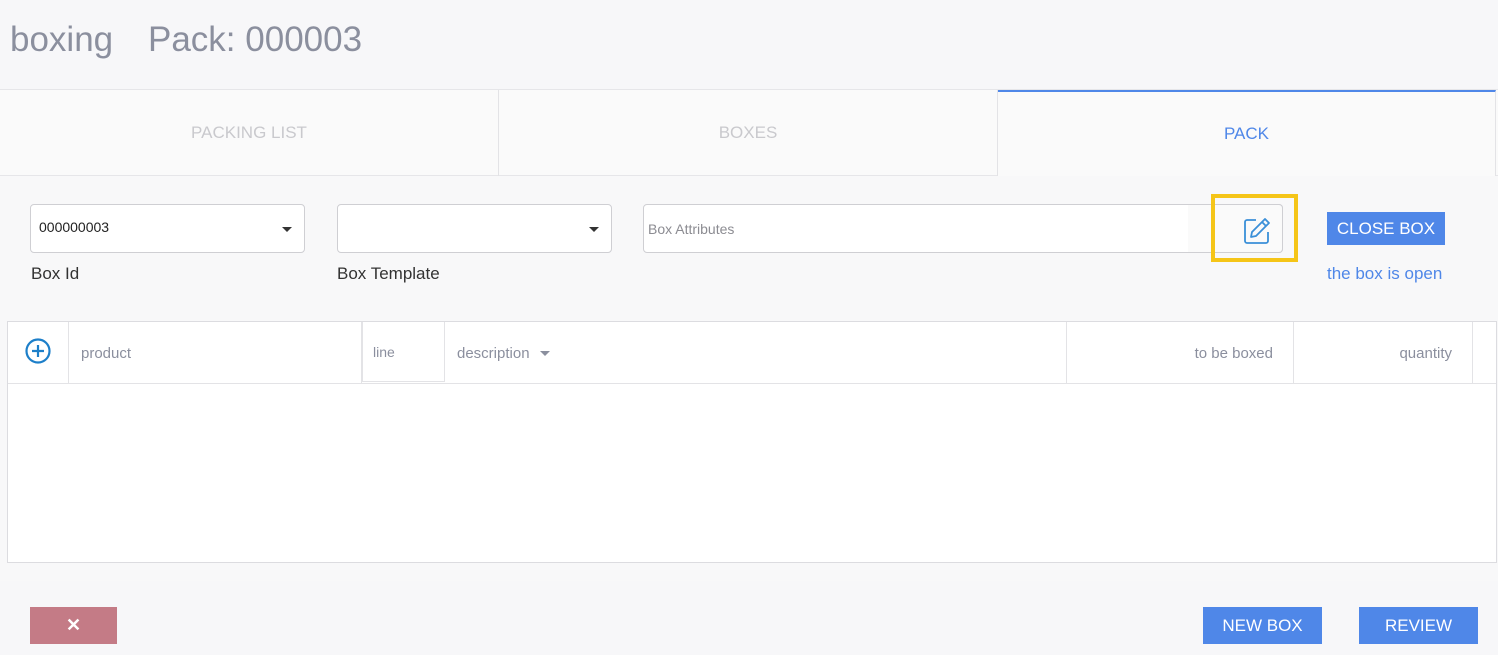 The image size is (1498, 655). What do you see at coordinates (255, 39) in the screenshot?
I see `pack-title: Pack: 000003` at bounding box center [255, 39].